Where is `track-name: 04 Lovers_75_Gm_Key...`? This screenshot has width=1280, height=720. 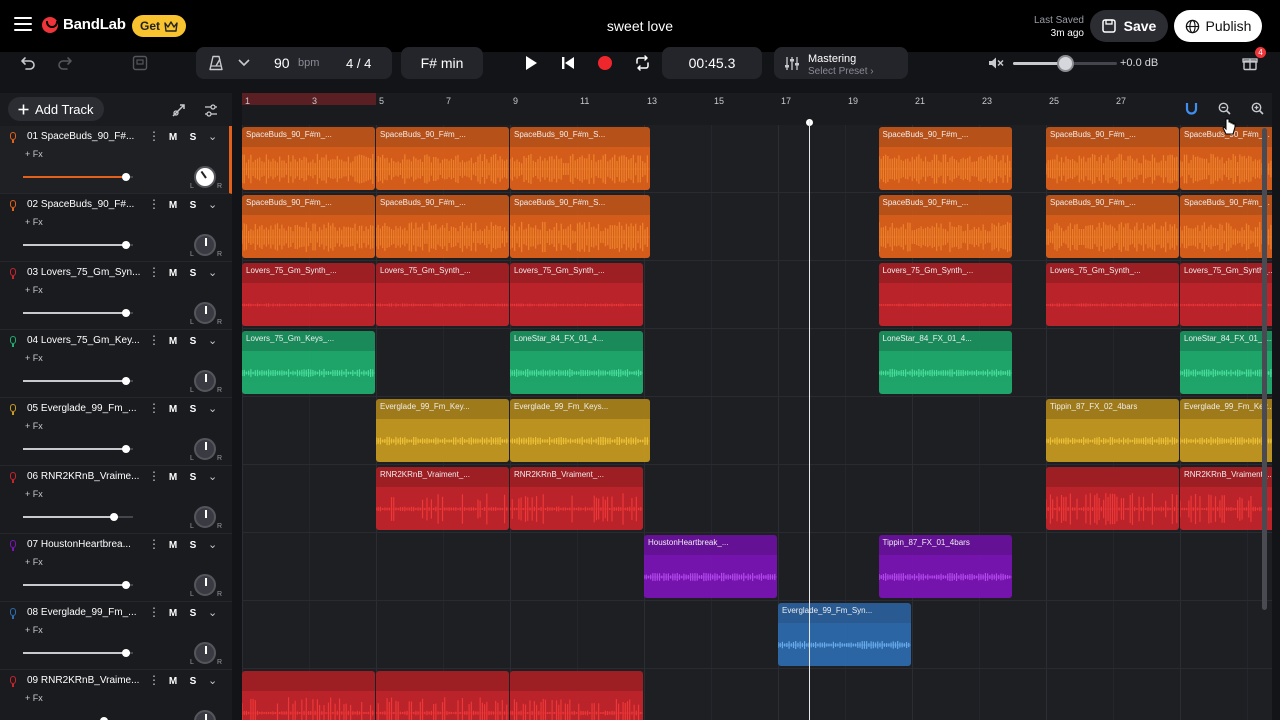 track-name: 04 Lovers_75_Gm_Key... is located at coordinates (85, 340).